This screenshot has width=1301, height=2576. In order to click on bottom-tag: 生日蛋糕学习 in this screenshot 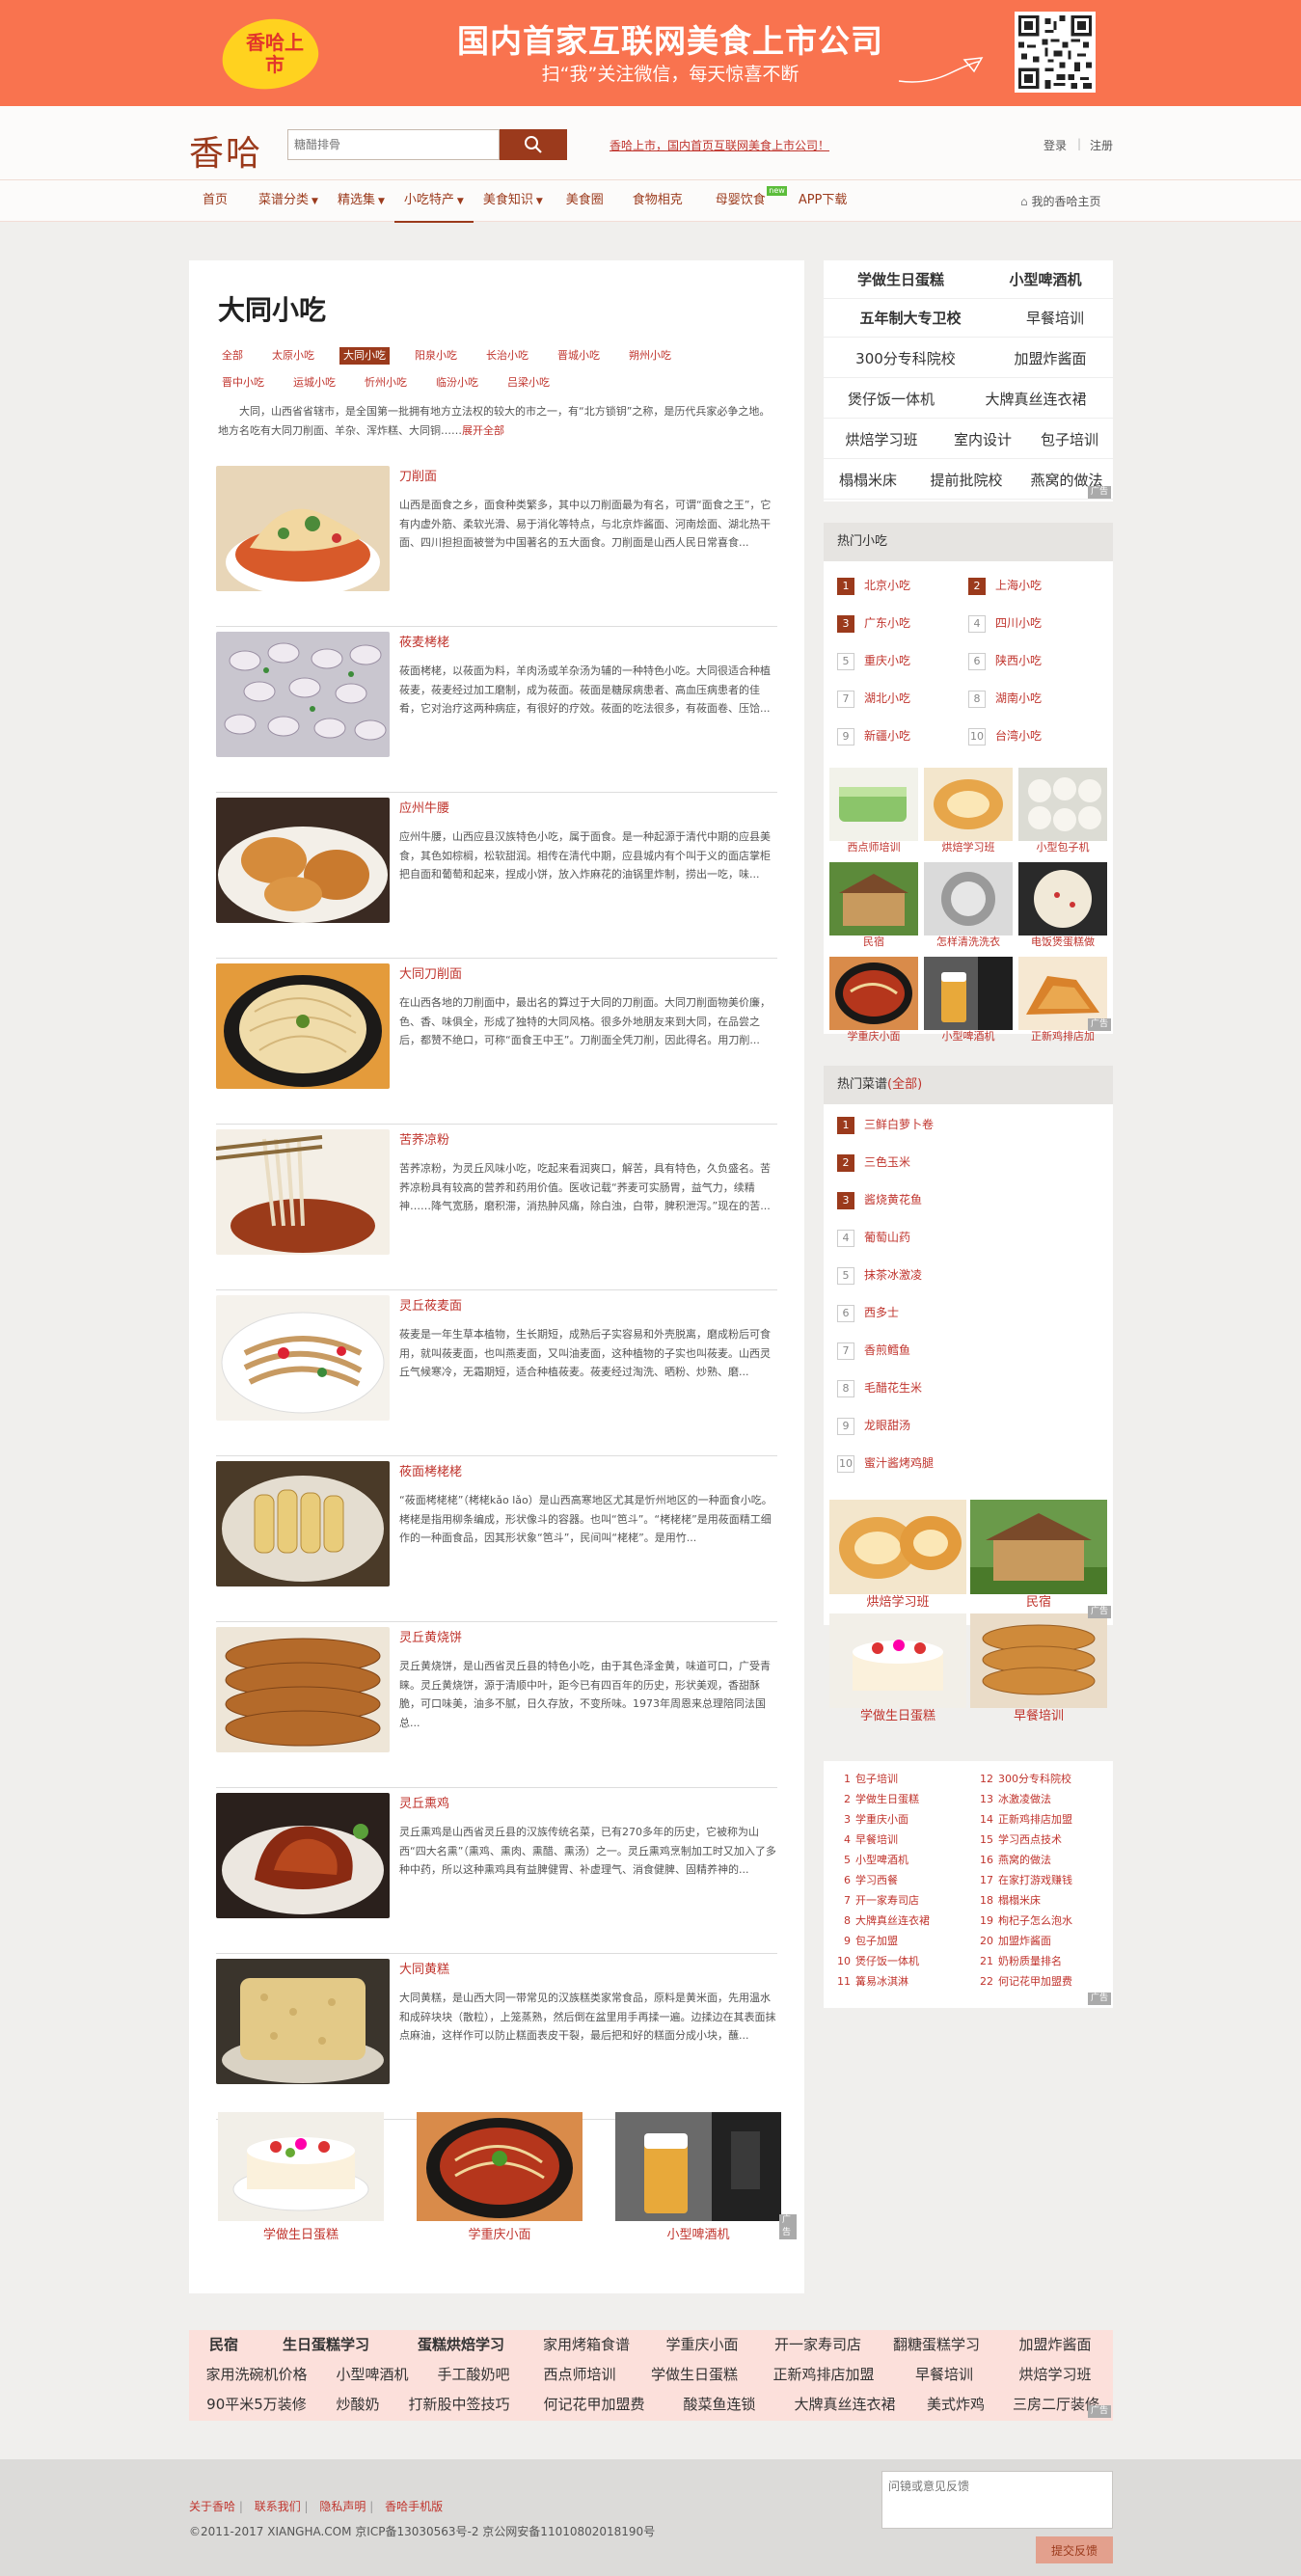, I will do `click(325, 2345)`.